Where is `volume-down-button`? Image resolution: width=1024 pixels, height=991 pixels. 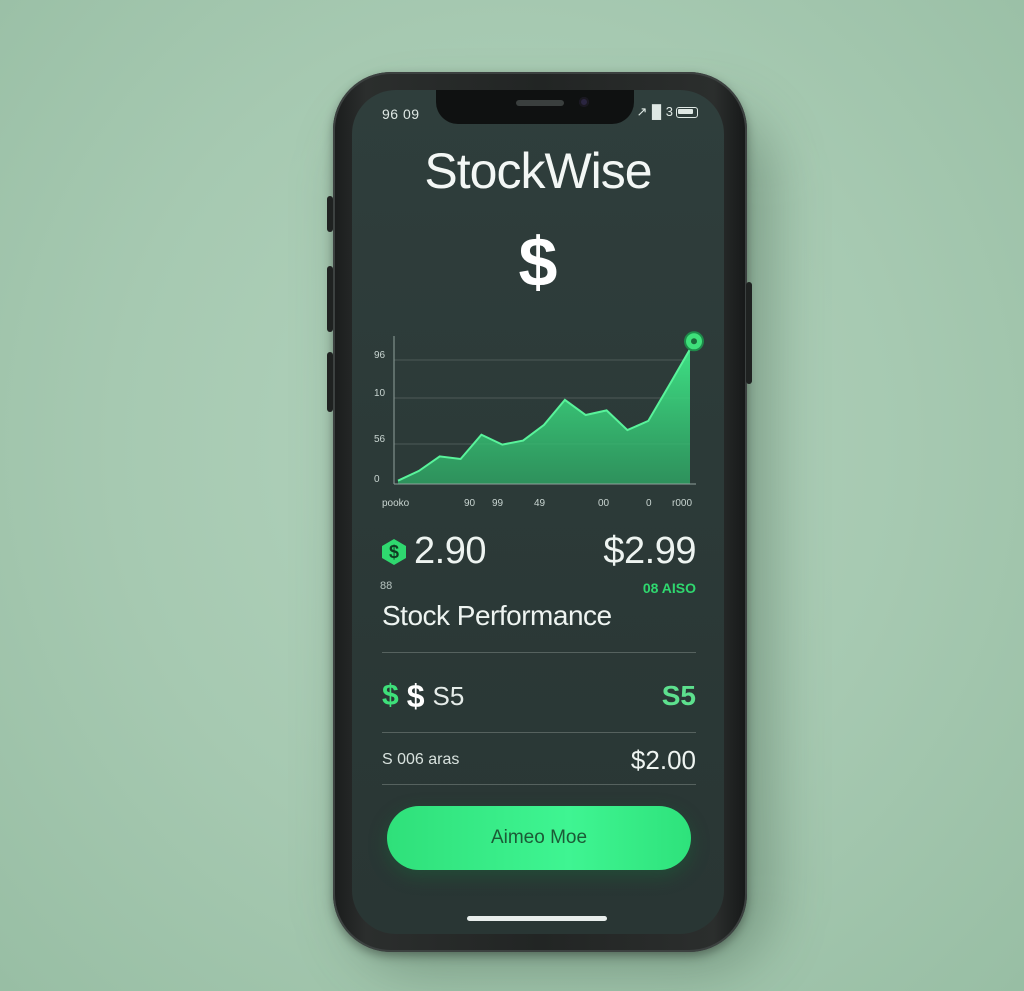
volume-down-button is located at coordinates (330, 299).